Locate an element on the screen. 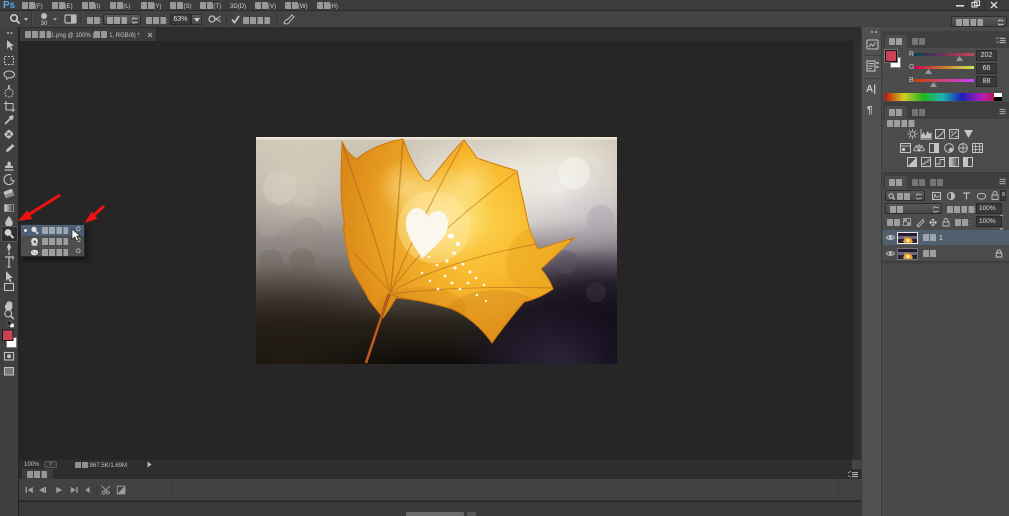  svg-text: 30 is located at coordinates (44, 23).